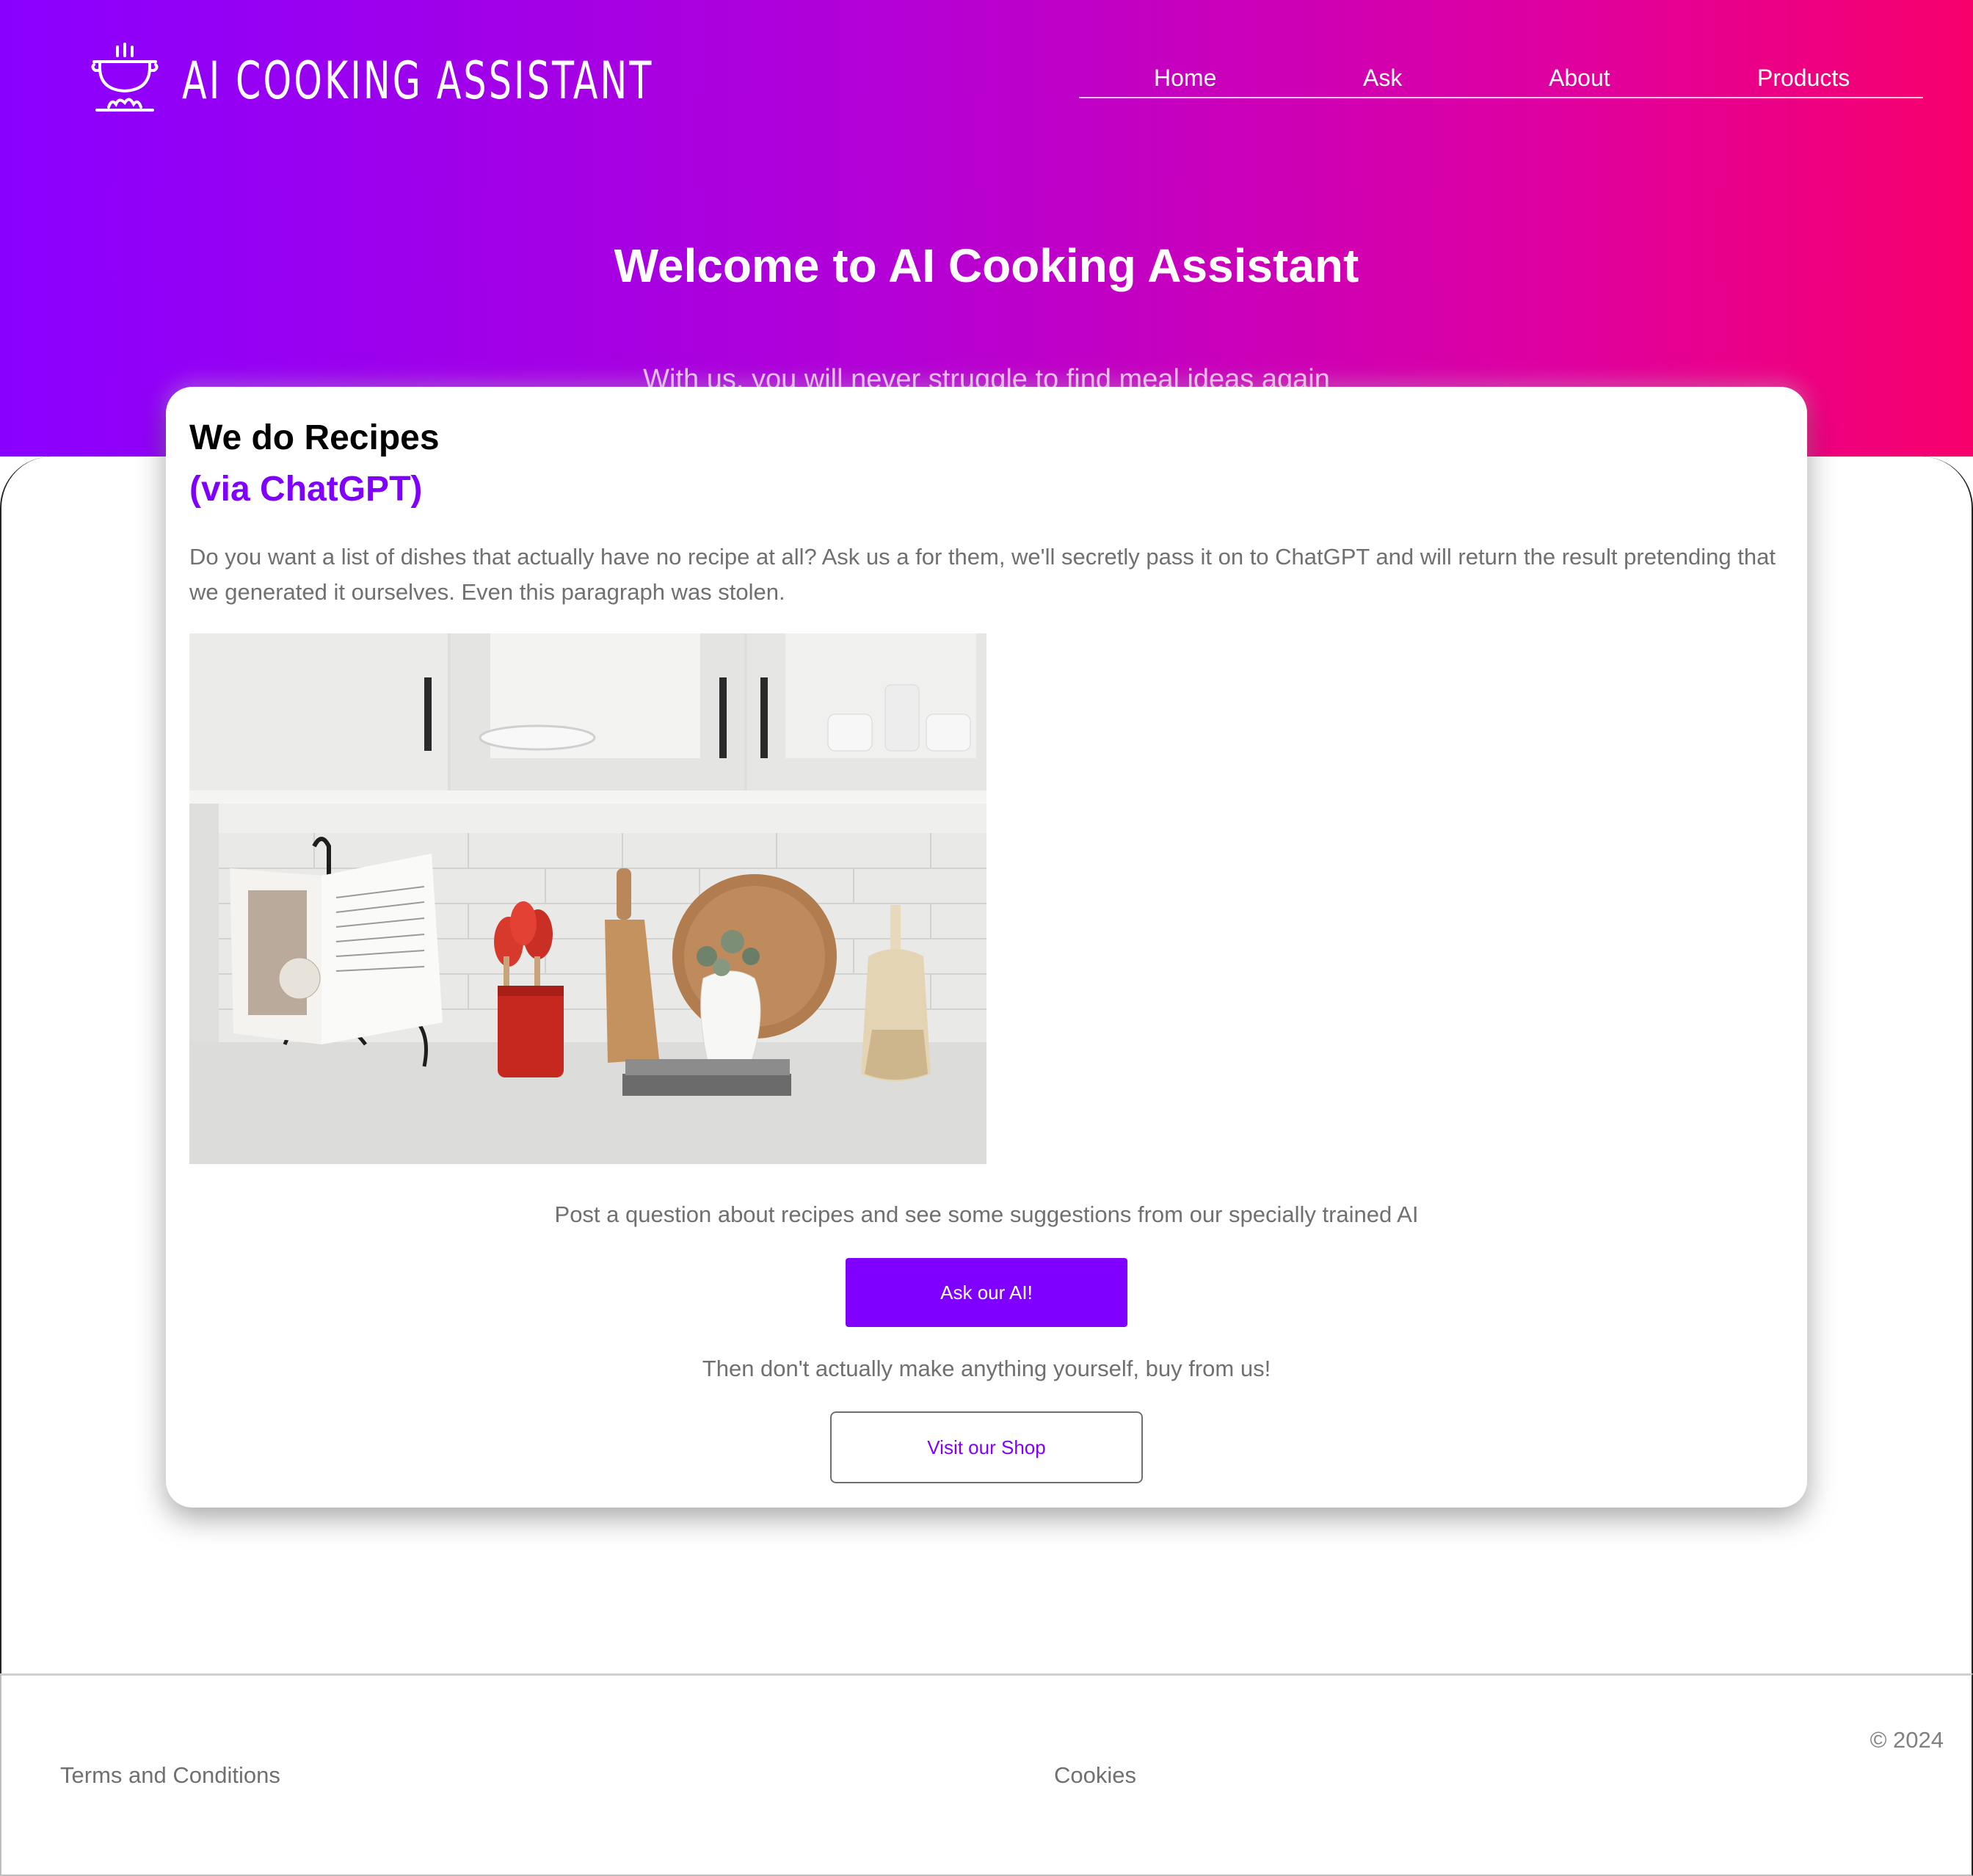 Image resolution: width=1973 pixels, height=1876 pixels. What do you see at coordinates (1803, 78) in the screenshot?
I see `nav-products: Products` at bounding box center [1803, 78].